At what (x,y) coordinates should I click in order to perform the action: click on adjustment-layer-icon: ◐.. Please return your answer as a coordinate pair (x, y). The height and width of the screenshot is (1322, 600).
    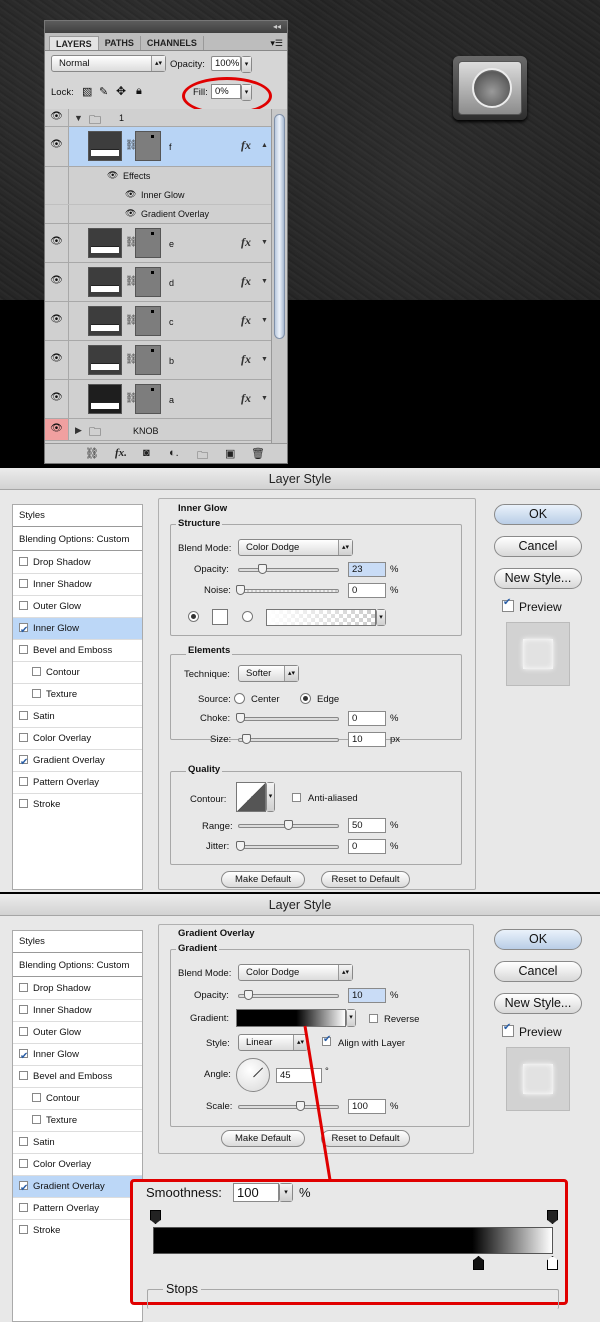
    Looking at the image, I should click on (174, 453).